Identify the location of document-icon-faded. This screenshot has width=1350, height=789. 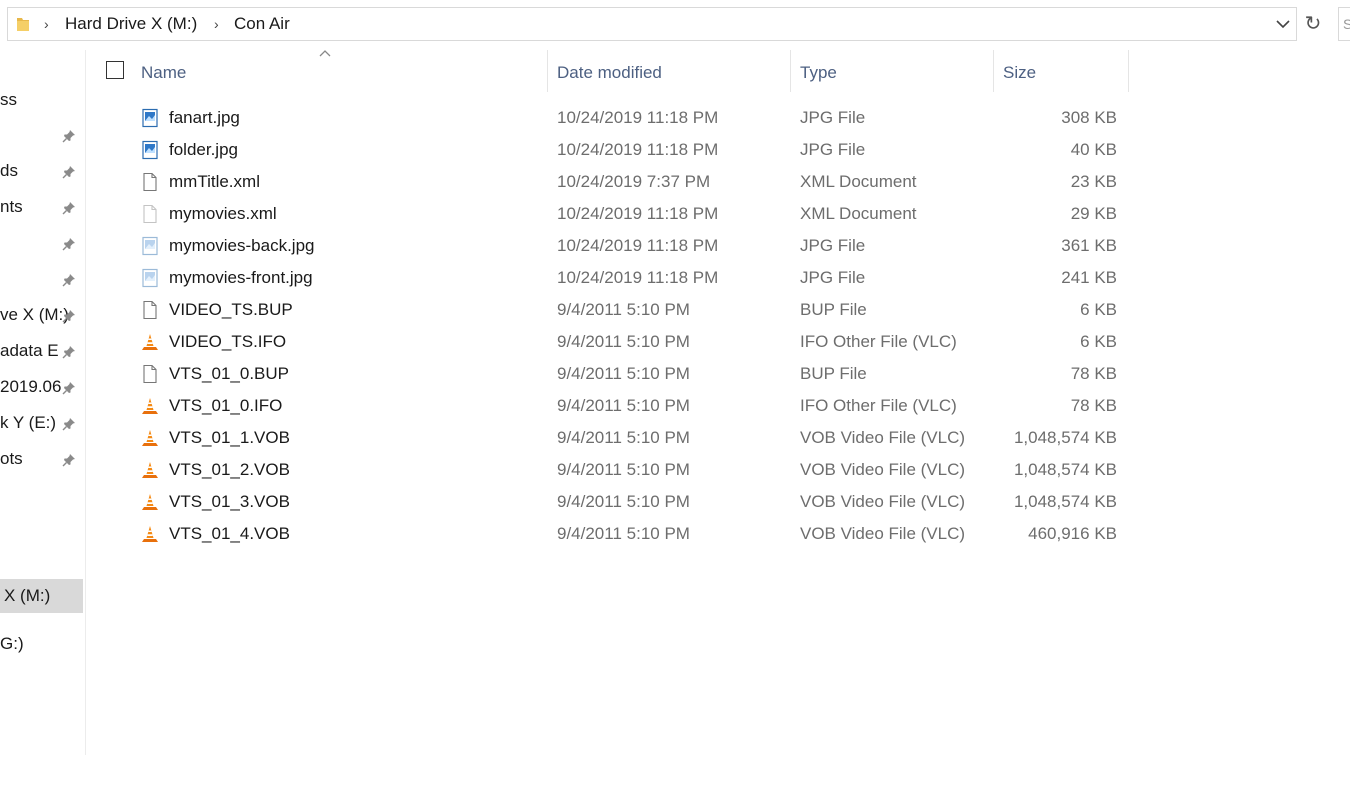
(150, 214).